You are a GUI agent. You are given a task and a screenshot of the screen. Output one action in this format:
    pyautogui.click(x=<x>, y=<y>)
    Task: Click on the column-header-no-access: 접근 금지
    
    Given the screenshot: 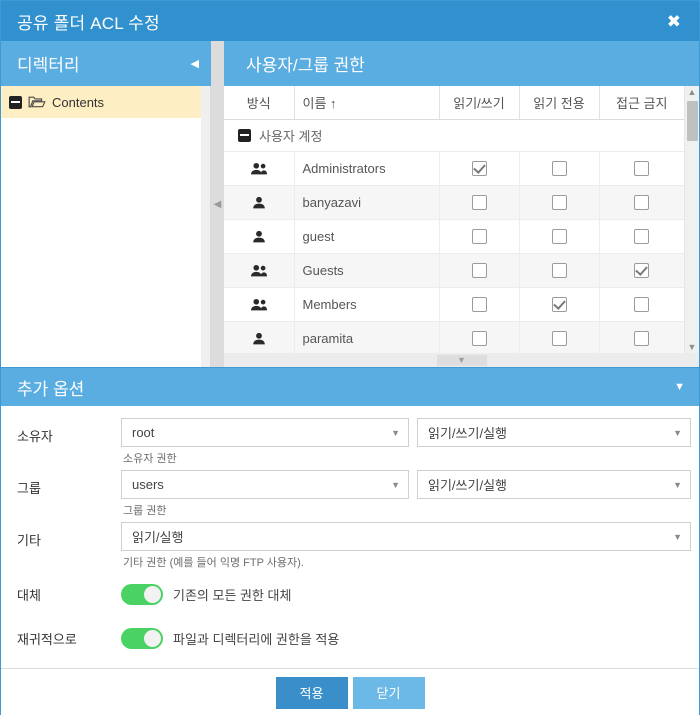 What is the action you would take?
    pyautogui.click(x=641, y=103)
    